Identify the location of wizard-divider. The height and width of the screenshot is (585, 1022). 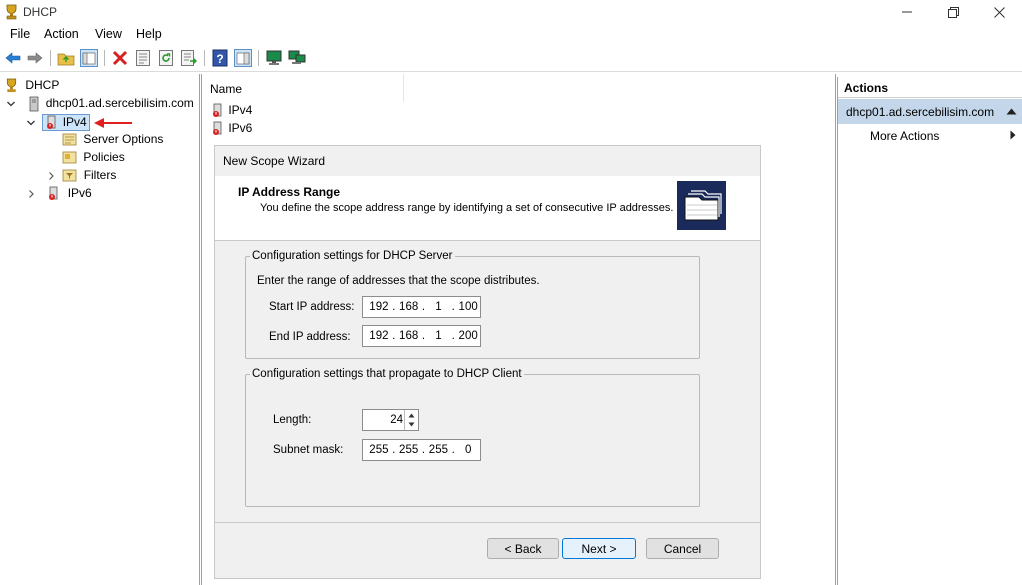
(487, 522).